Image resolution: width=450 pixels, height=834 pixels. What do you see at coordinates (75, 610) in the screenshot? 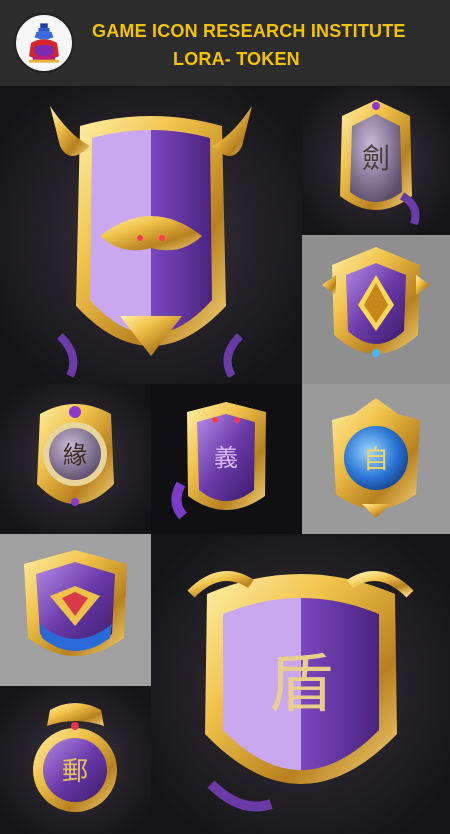
I see `winged-purple-blue-crest-emblem` at bounding box center [75, 610].